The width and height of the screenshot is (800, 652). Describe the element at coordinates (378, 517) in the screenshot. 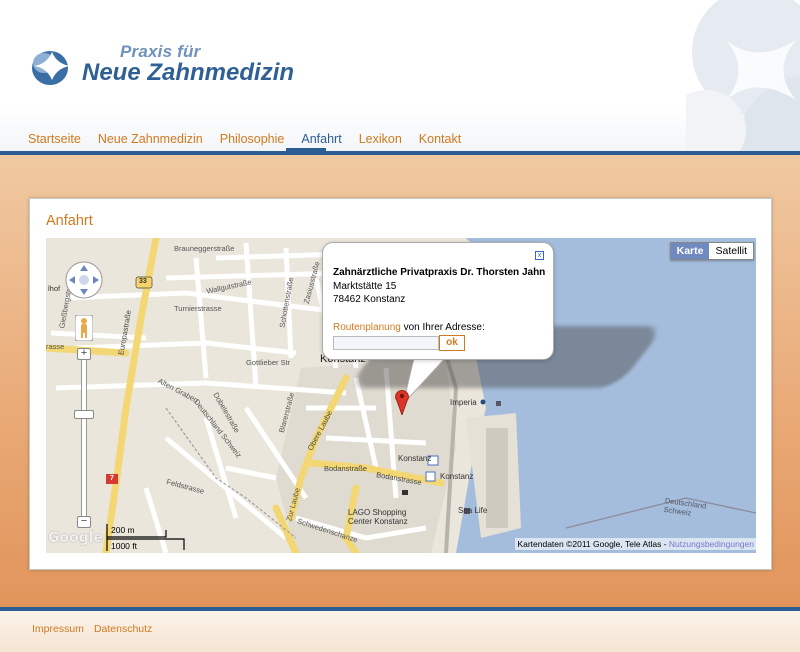

I see `poi-lago: LAGO Shopping Center Konstanz` at that location.